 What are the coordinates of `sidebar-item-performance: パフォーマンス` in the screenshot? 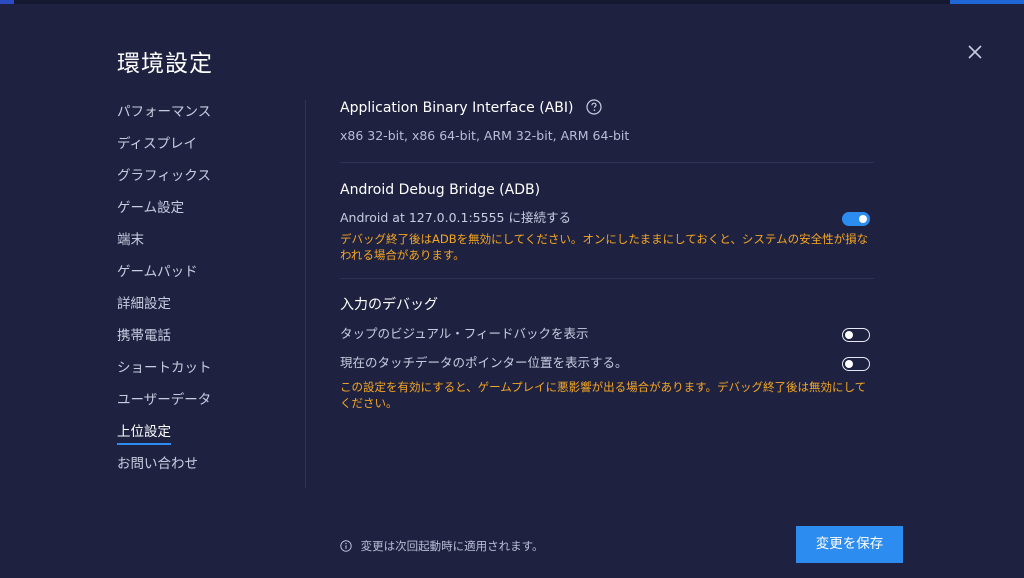 It's located at (202, 116).